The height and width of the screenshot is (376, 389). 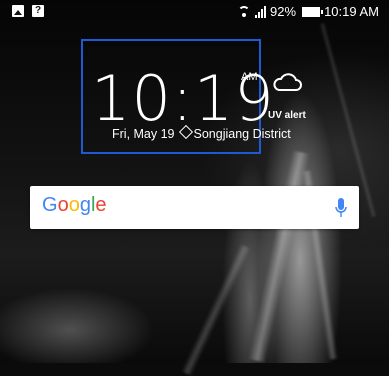 I want to click on location-text: Songjiang District, so click(x=242, y=134).